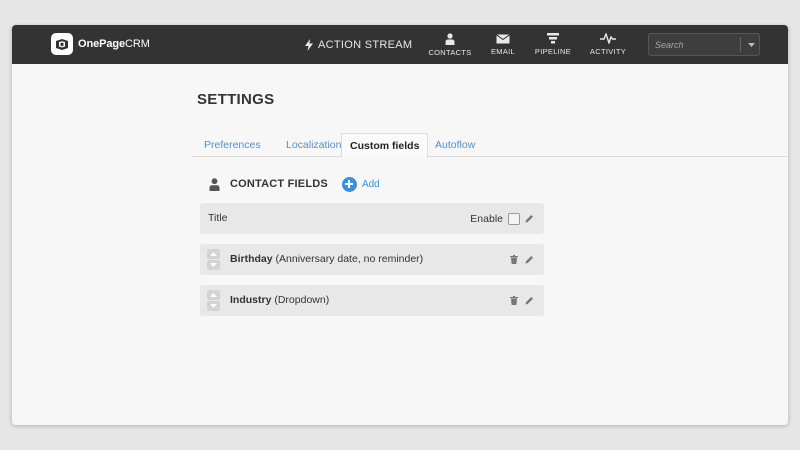 This screenshot has width=800, height=450. Describe the element at coordinates (236, 99) in the screenshot. I see `page-title: SETTINGS` at that location.